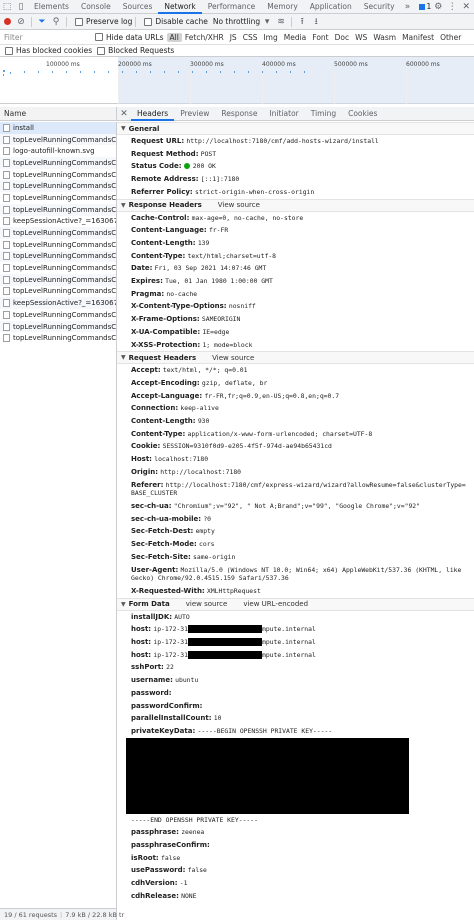 The height and width of the screenshot is (920, 474). Describe the element at coordinates (174, 37) in the screenshot. I see `filter-type-all: All` at that location.